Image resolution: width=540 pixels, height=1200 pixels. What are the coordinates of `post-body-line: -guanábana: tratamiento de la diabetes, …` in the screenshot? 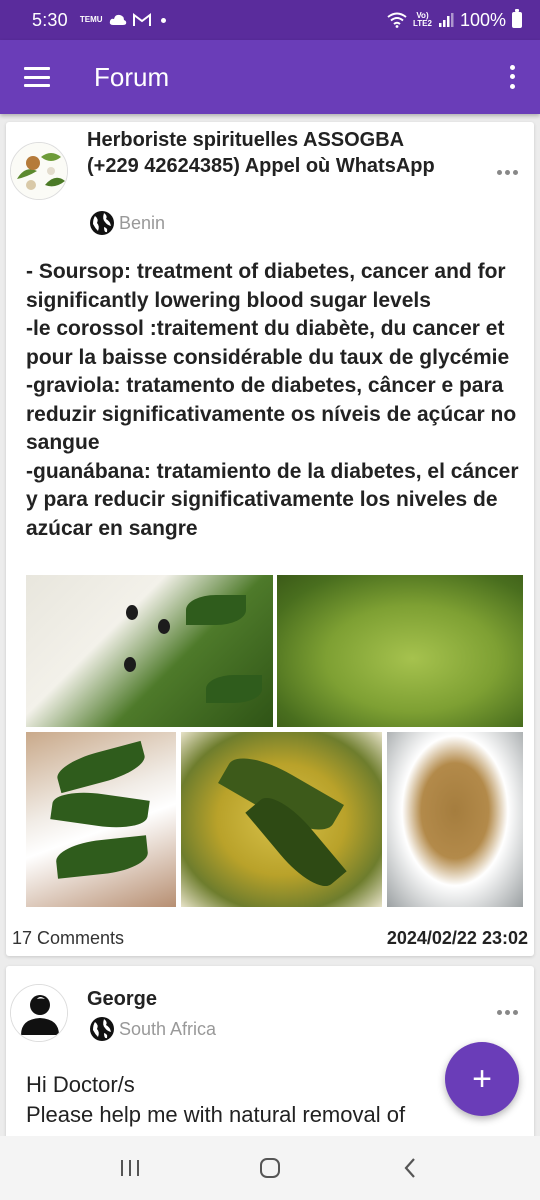 It's located at (272, 499).